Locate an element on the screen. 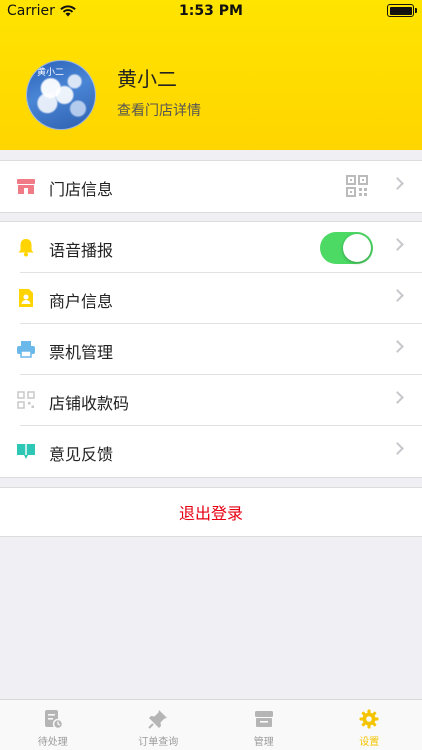 The image size is (422, 750). bell-icon is located at coordinates (26, 248).